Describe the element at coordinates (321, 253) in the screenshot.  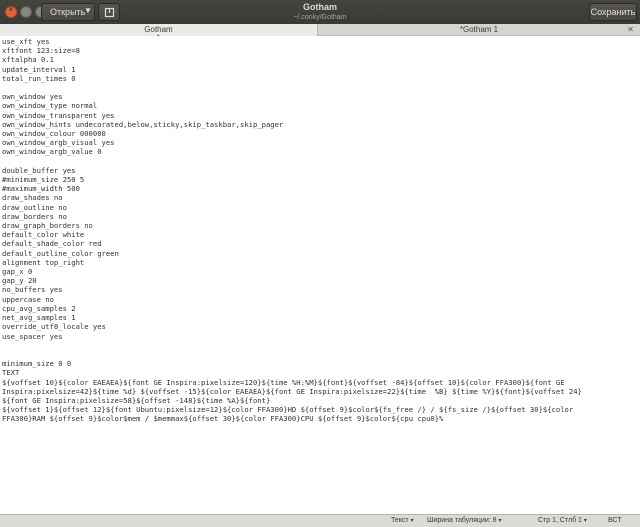
I see `code-line: default_outline_color green` at that location.